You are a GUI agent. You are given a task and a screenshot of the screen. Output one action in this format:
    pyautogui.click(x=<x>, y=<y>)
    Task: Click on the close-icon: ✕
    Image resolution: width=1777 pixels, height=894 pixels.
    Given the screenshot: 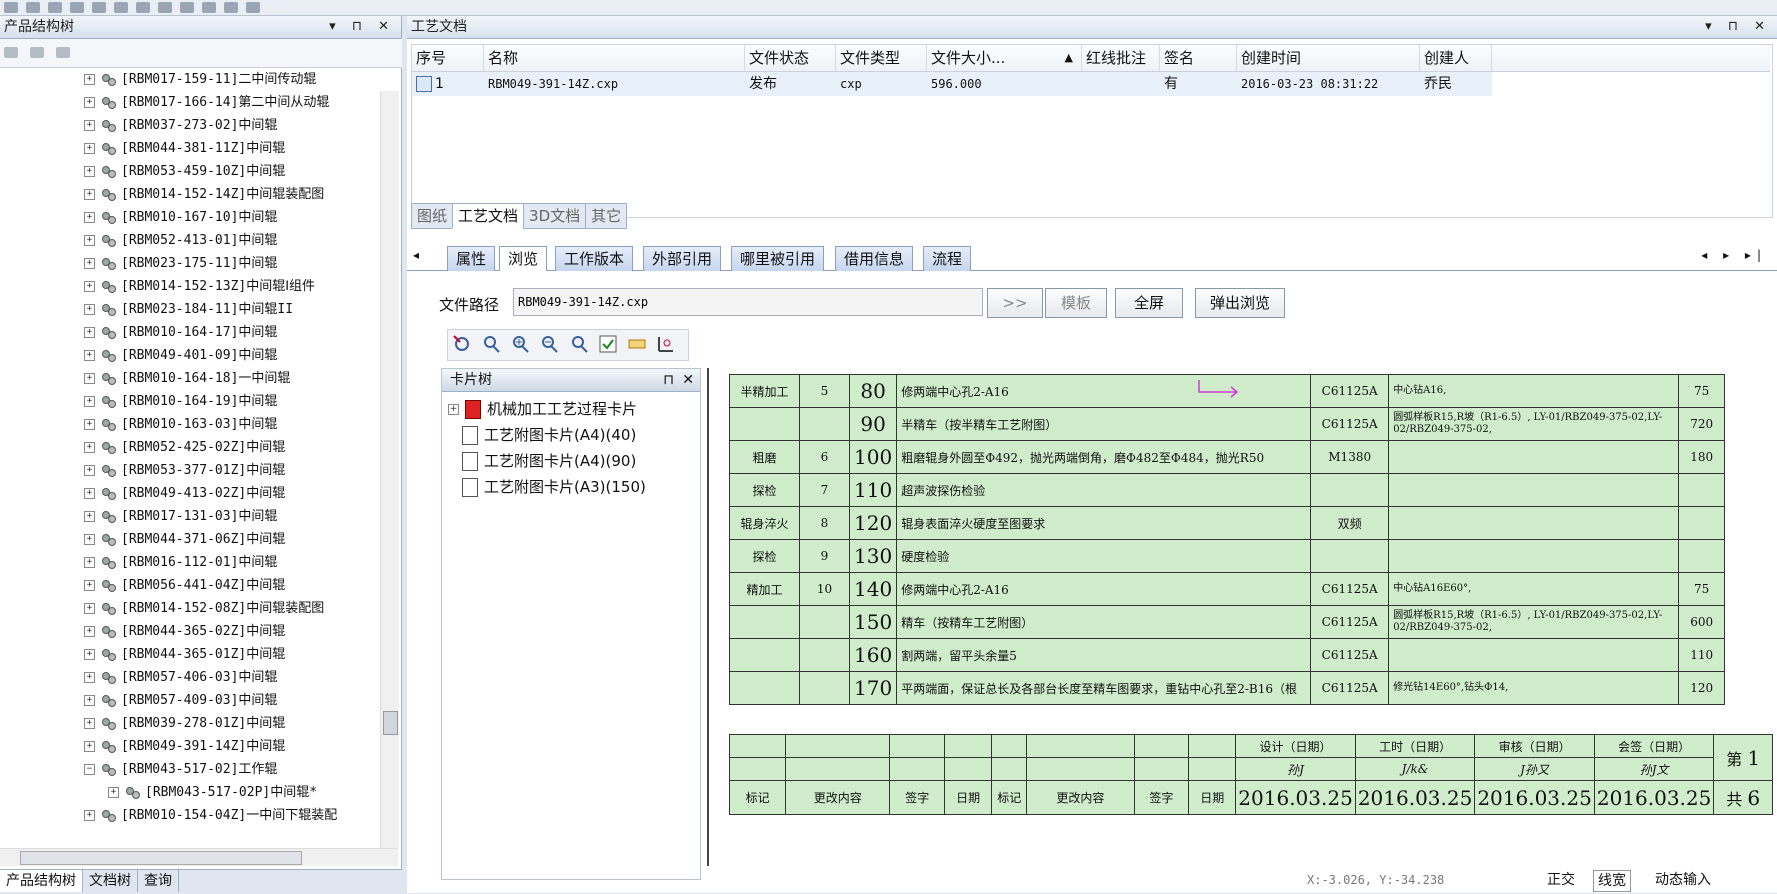 What is the action you would take?
    pyautogui.click(x=688, y=380)
    